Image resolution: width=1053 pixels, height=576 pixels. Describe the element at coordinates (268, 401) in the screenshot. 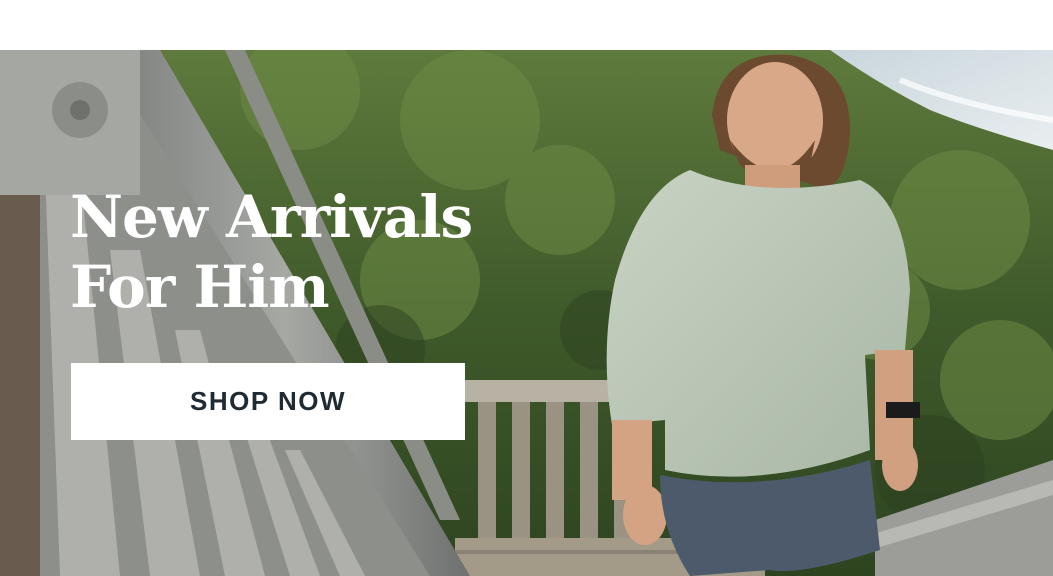

I see `shop-now-button: SHOP NOW` at that location.